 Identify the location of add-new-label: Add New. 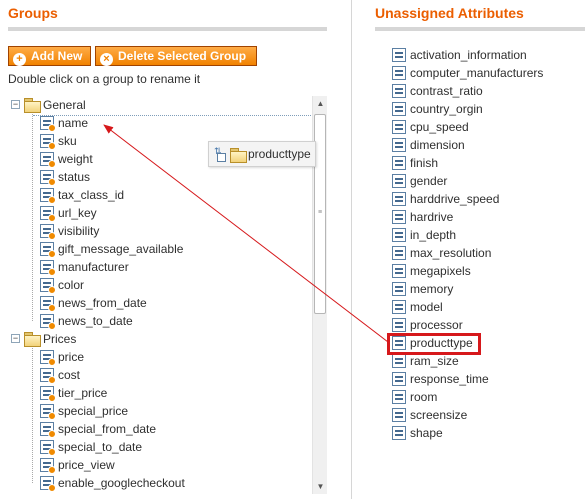
(57, 56).